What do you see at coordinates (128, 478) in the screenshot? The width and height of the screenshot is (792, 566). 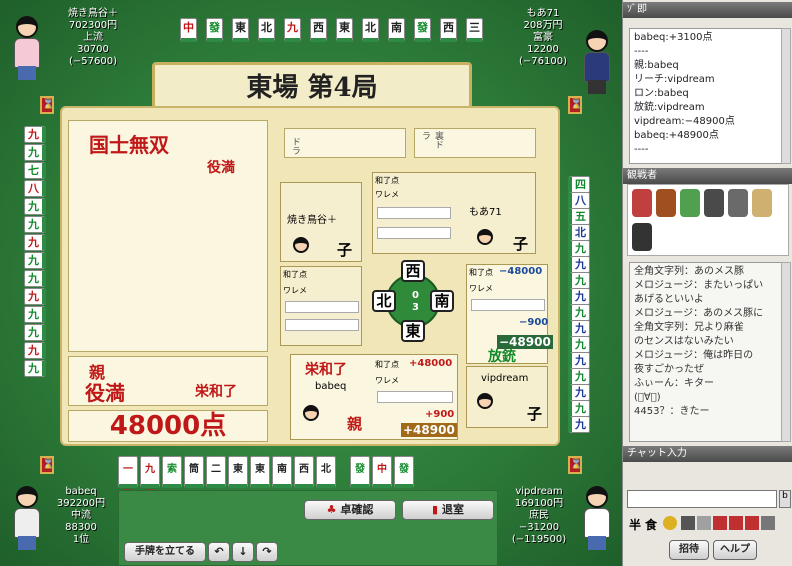 I see `hand-tile: 一萬` at bounding box center [128, 478].